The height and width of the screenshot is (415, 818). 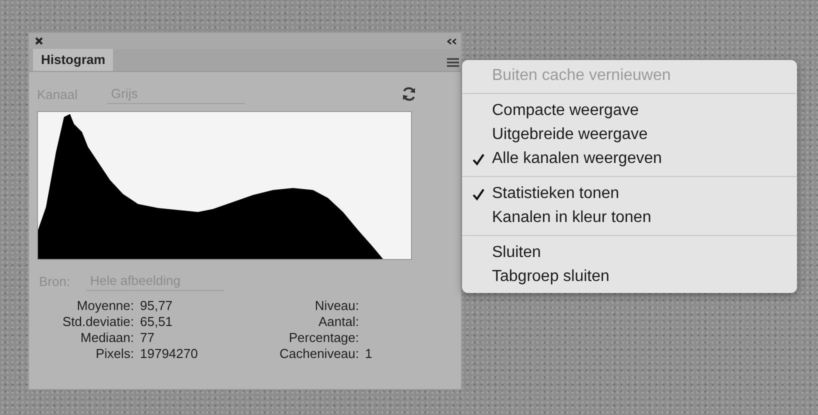 I want to click on stat-label: Std.deviatie:, so click(x=98, y=321).